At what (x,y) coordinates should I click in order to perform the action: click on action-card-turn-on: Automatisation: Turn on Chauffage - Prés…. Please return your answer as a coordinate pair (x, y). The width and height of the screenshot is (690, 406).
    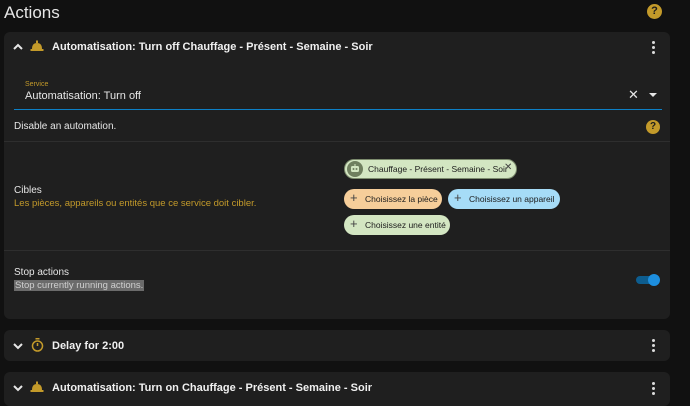
    Looking at the image, I should click on (337, 389).